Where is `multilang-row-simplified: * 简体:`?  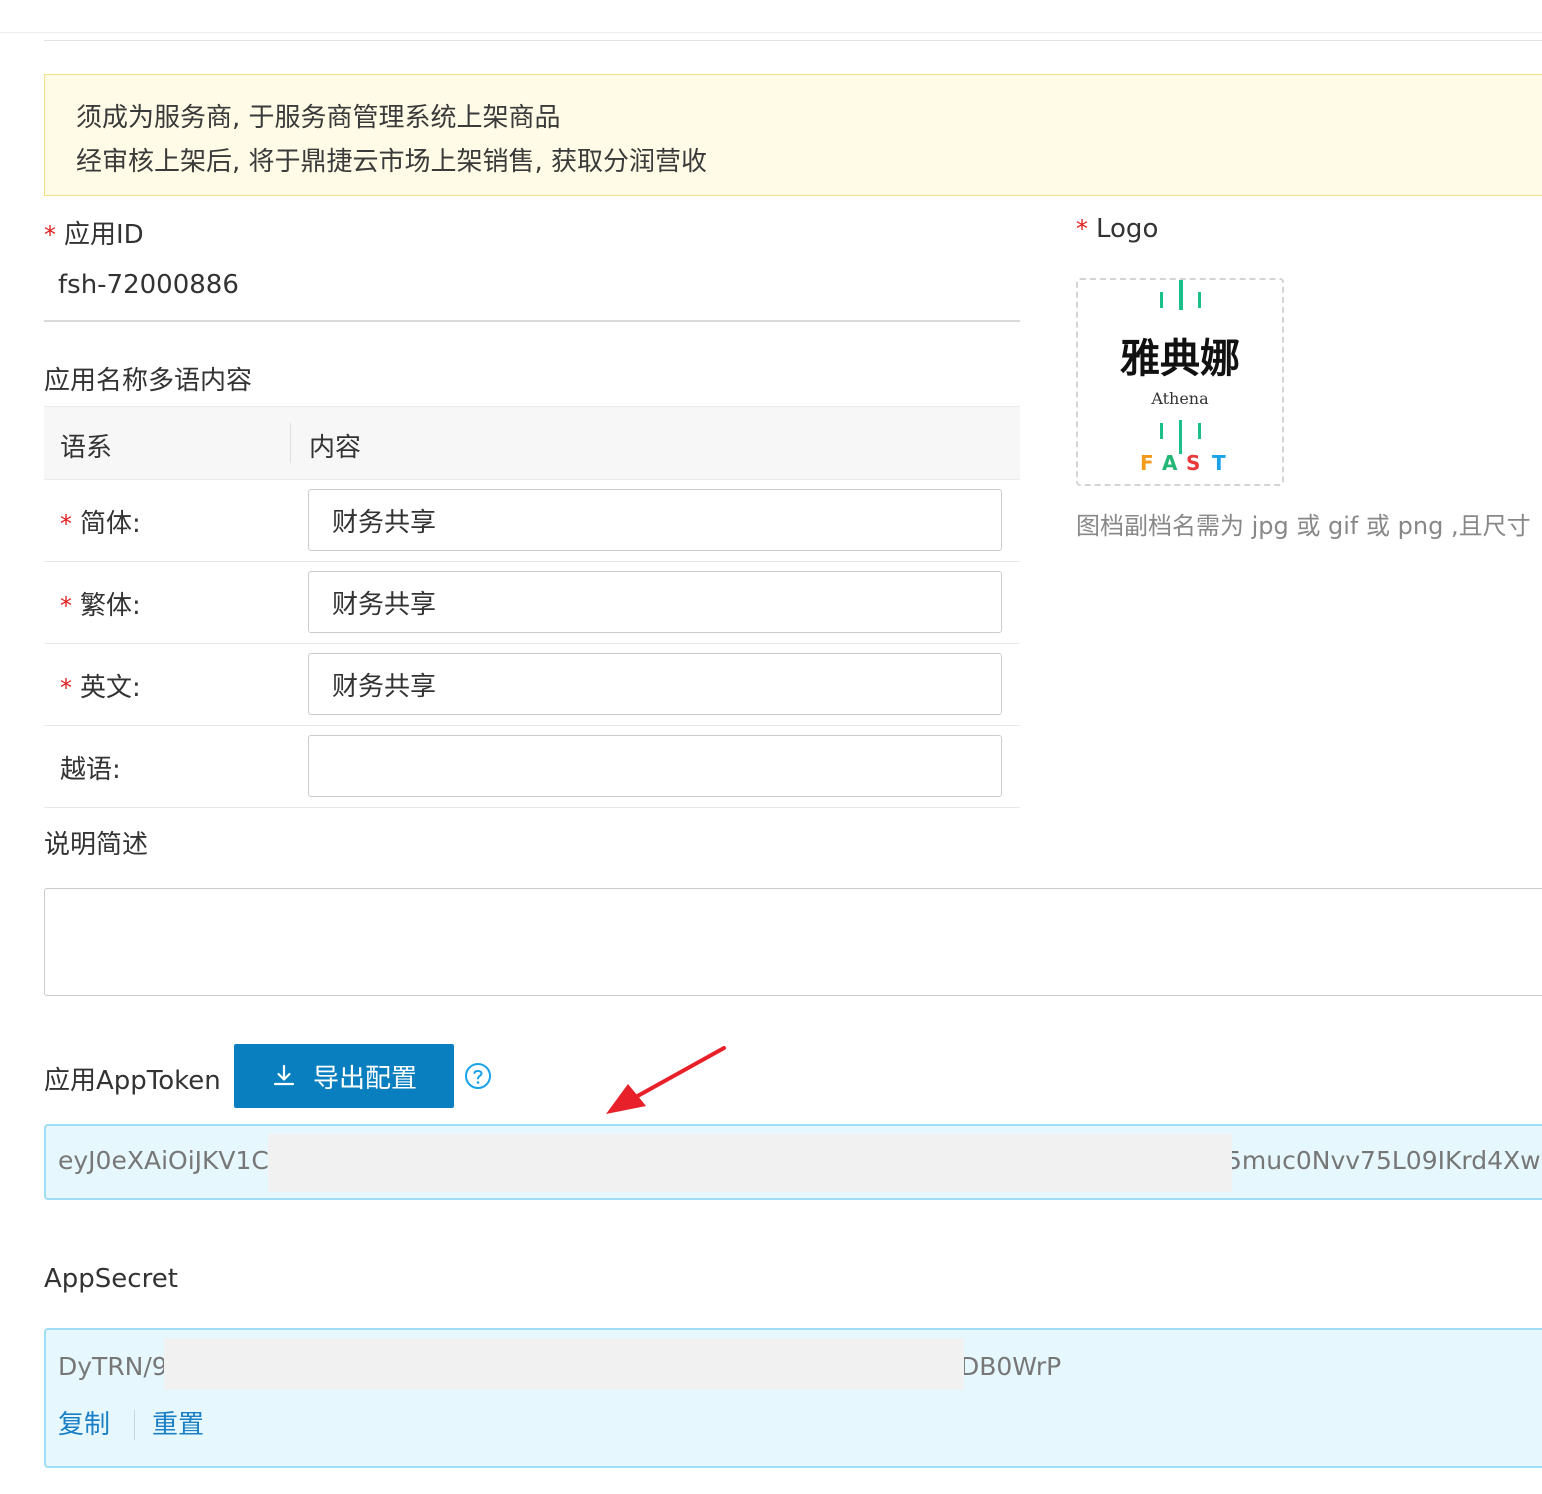
multilang-row-simplified: * 简体: is located at coordinates (532, 520).